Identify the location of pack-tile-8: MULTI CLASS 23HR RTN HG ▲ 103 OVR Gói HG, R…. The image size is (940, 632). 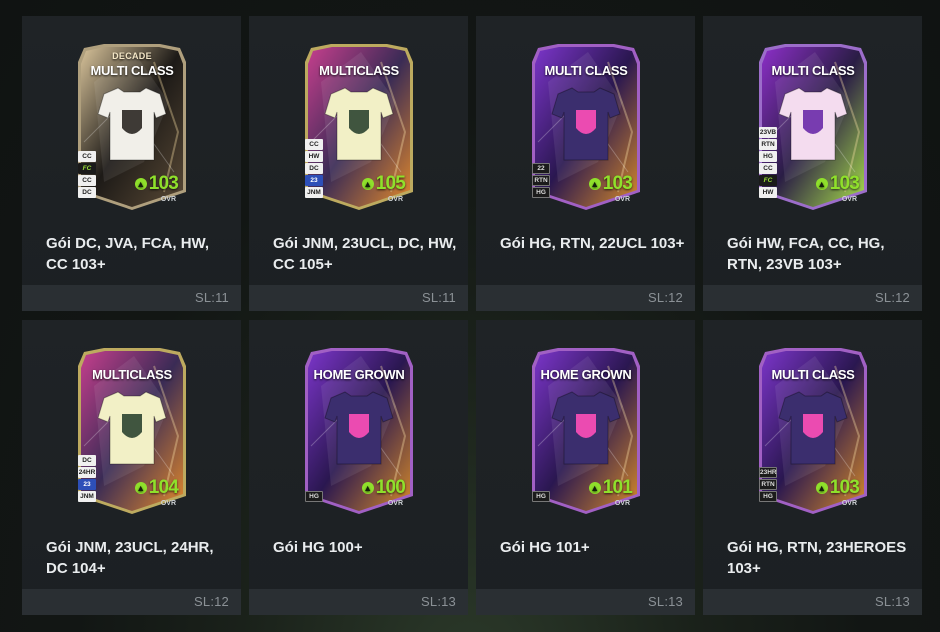
(812, 467).